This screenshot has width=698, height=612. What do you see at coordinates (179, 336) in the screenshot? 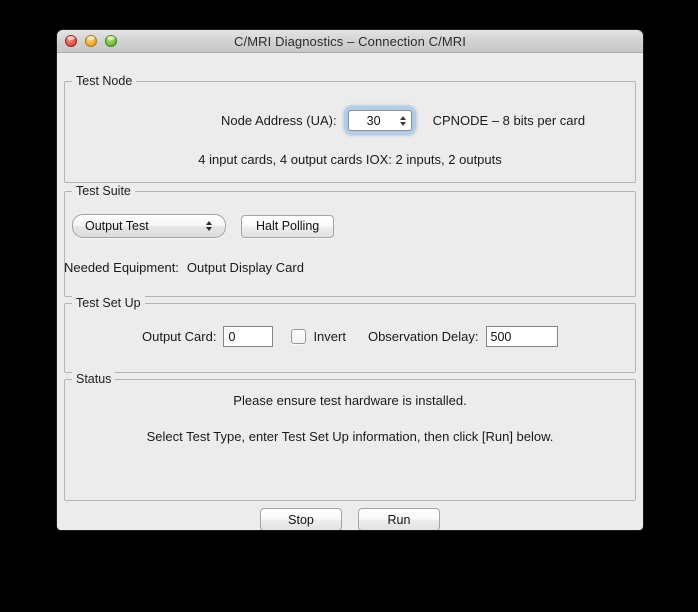
I see `output-card-label: Output Card:` at bounding box center [179, 336].